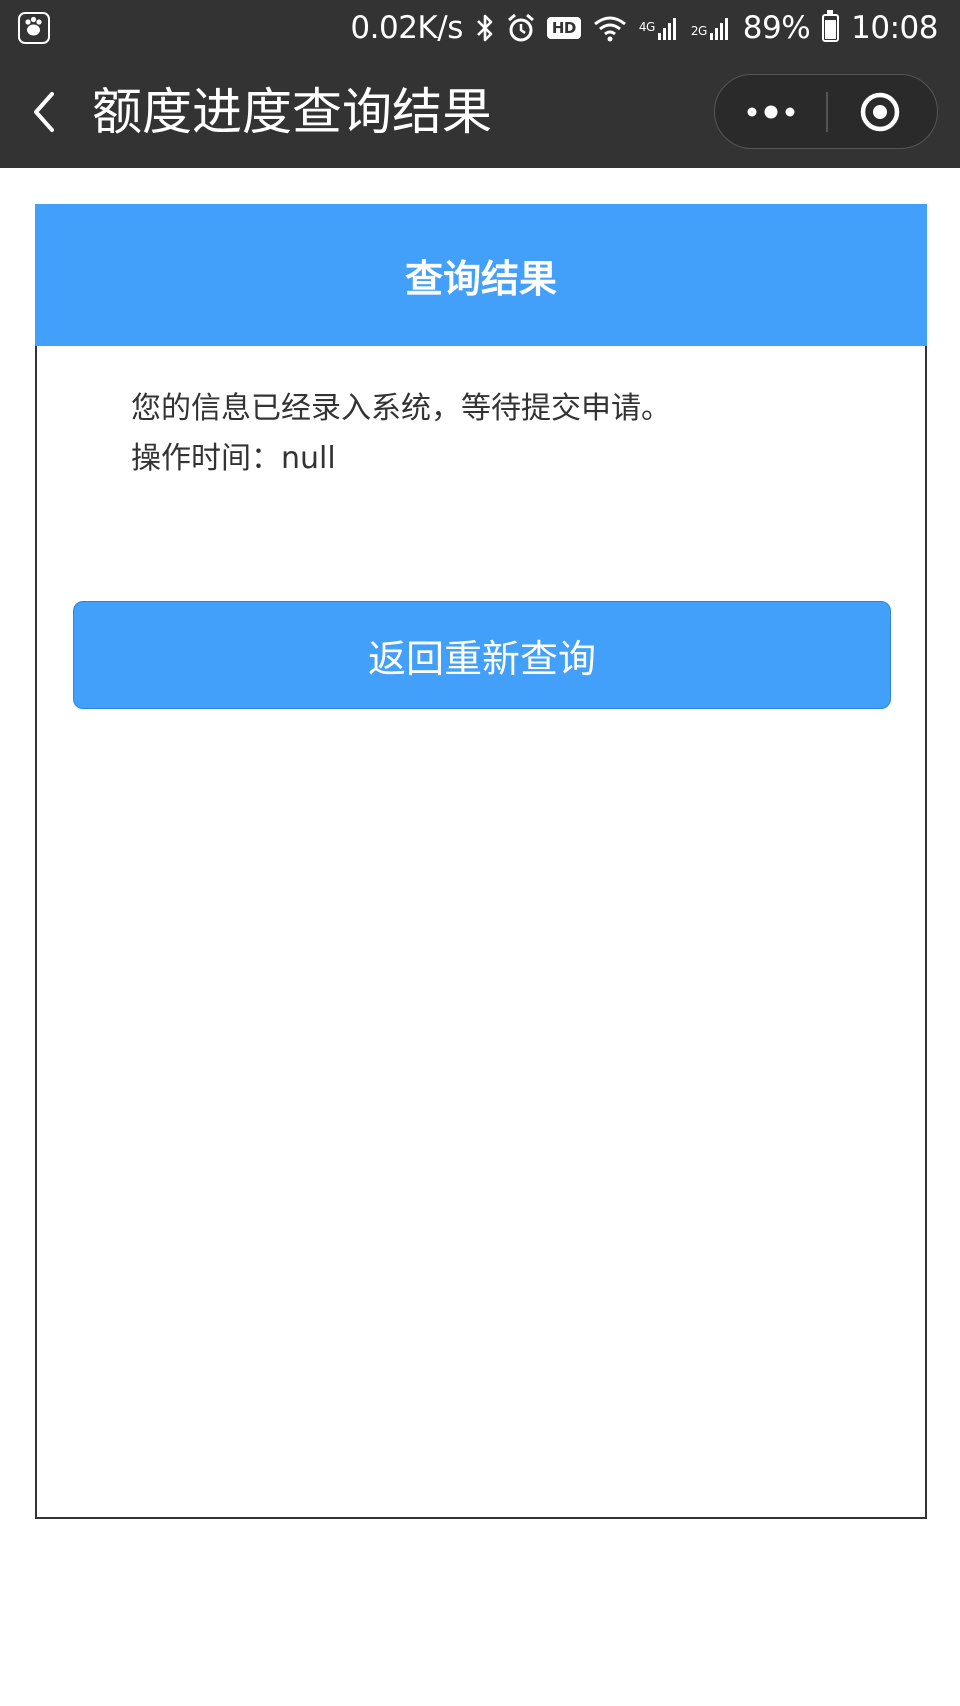  I want to click on network-type-4g: 4G, so click(646, 27).